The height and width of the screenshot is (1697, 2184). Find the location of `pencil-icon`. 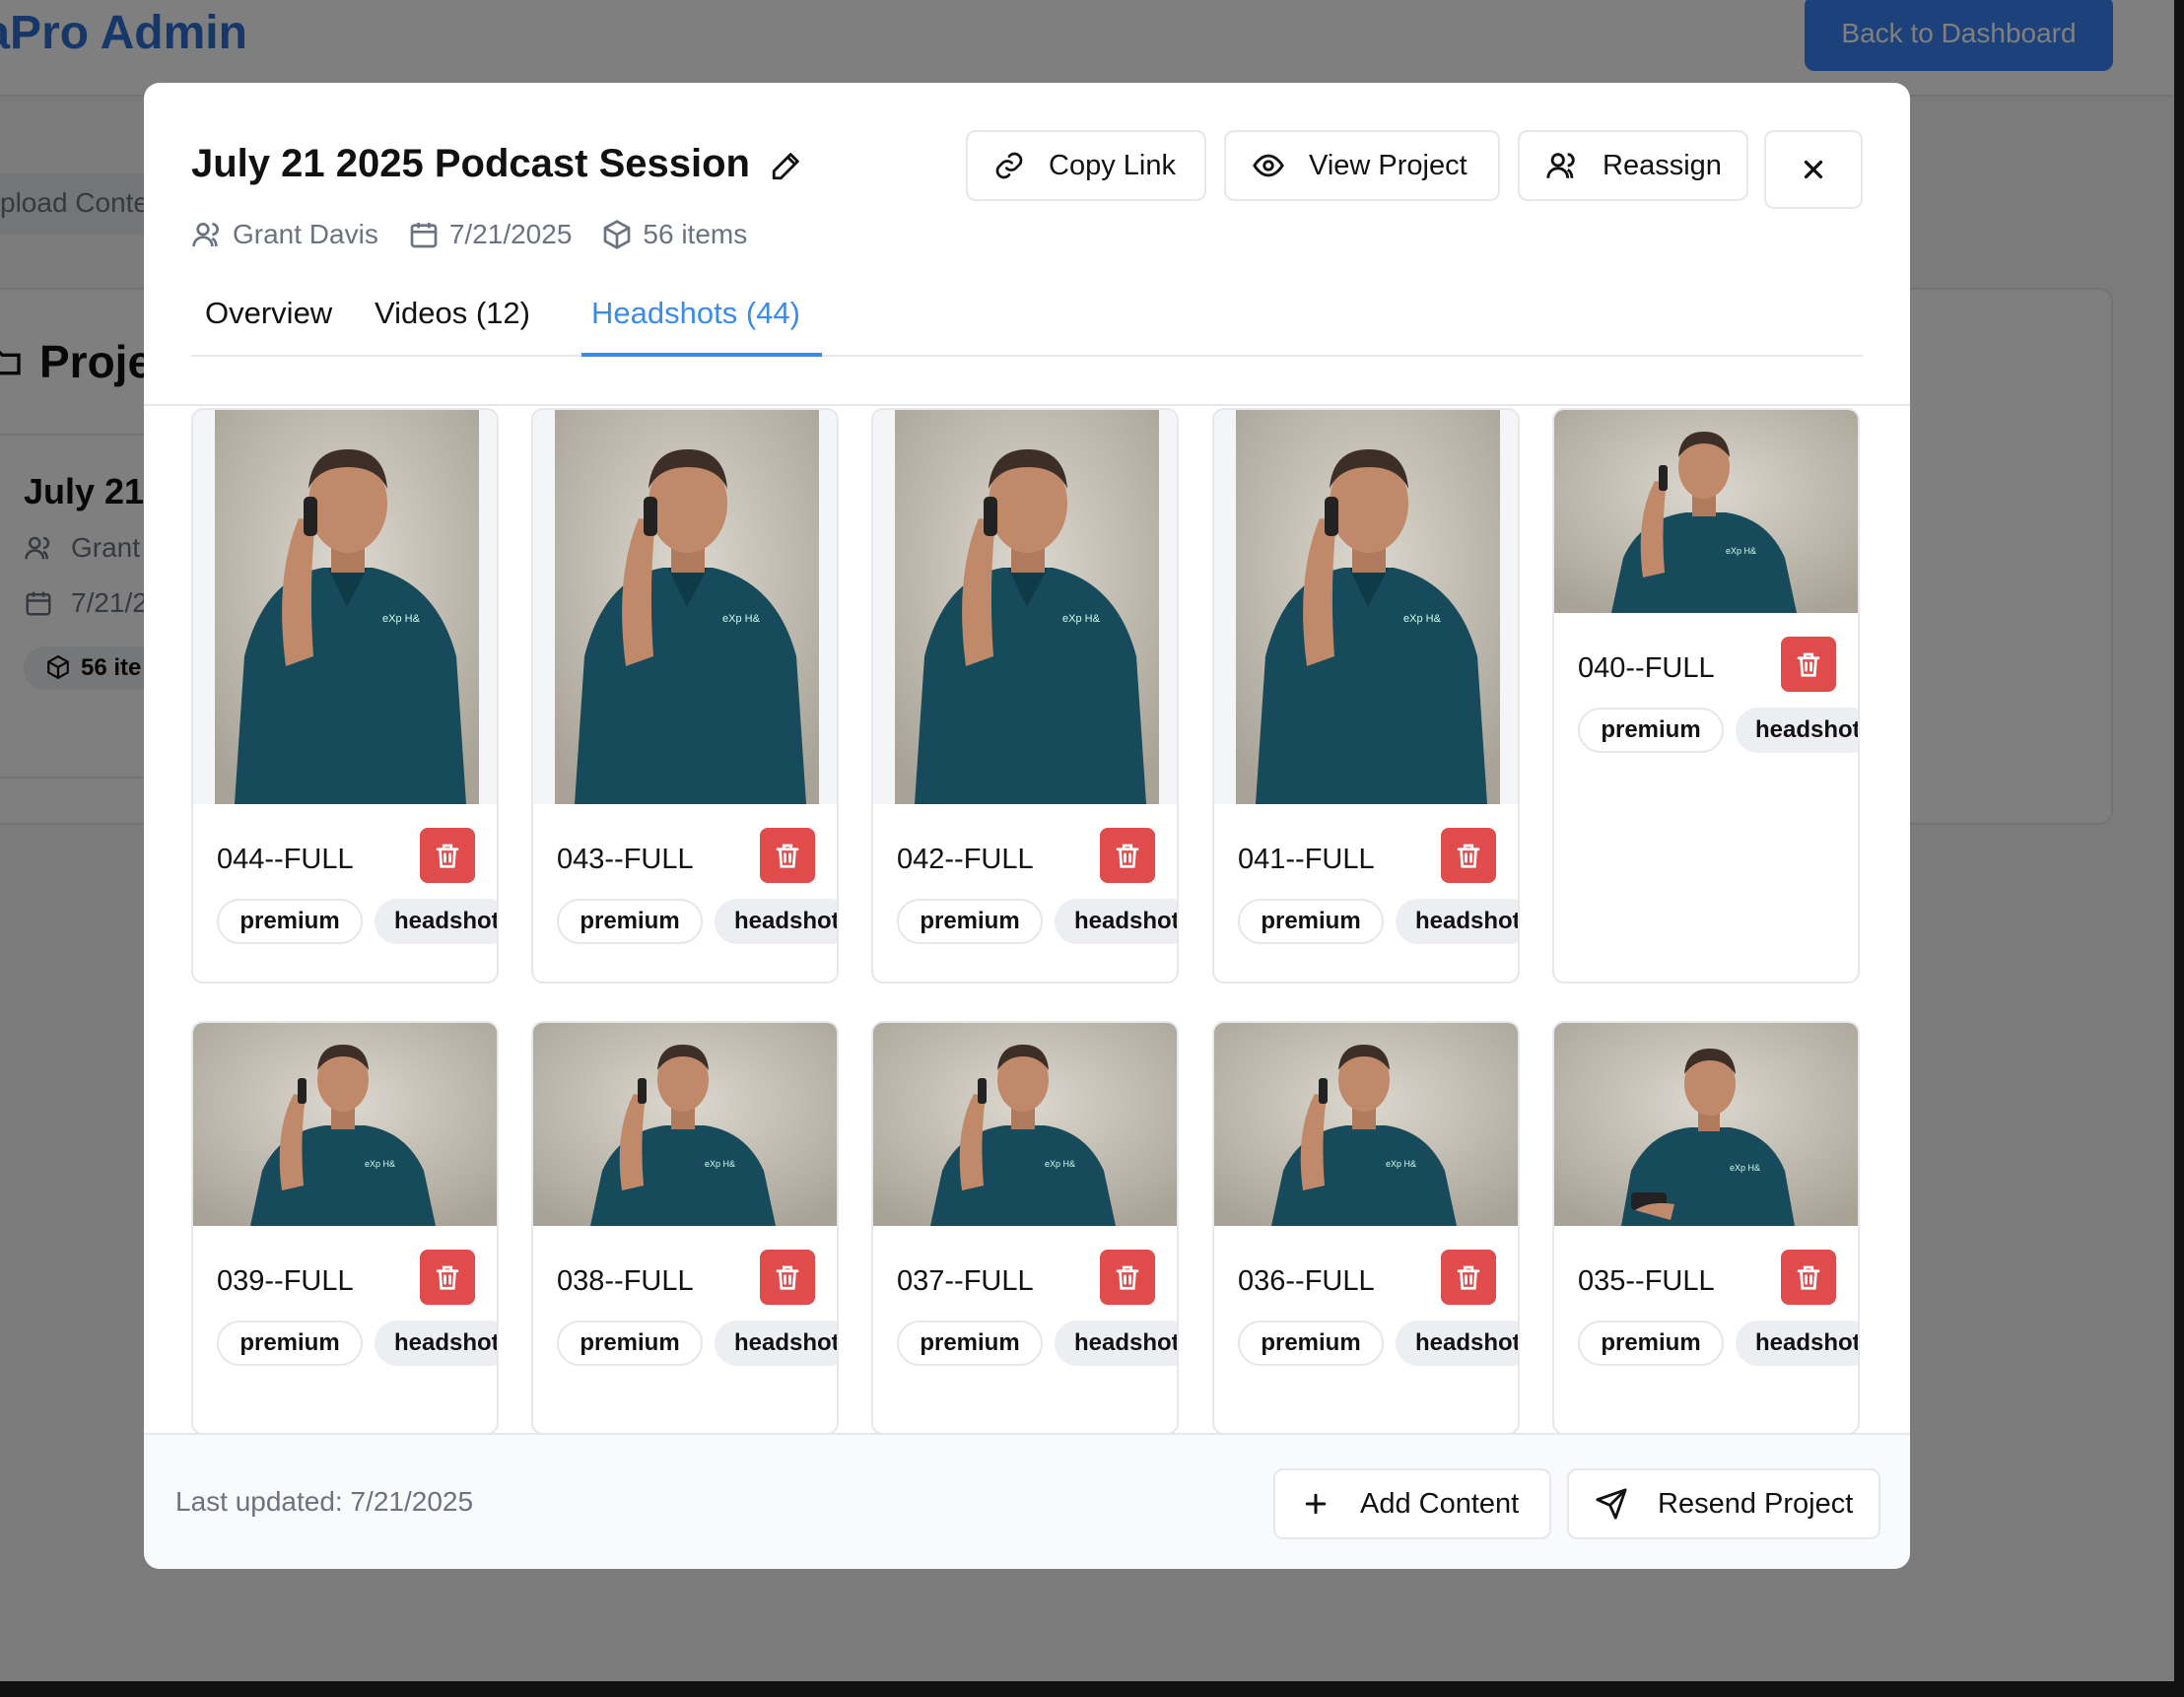

pencil-icon is located at coordinates (786, 165).